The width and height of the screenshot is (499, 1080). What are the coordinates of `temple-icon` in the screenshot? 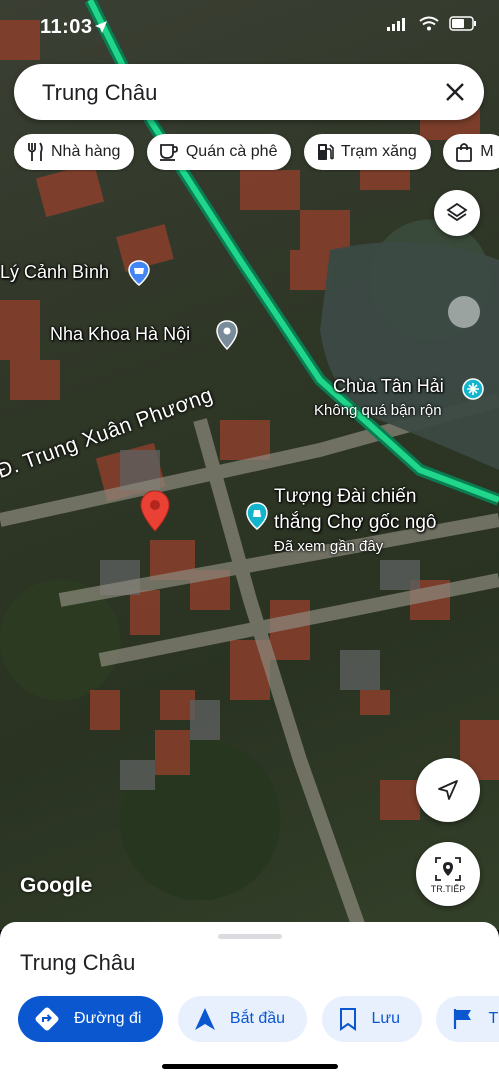 It's located at (473, 389).